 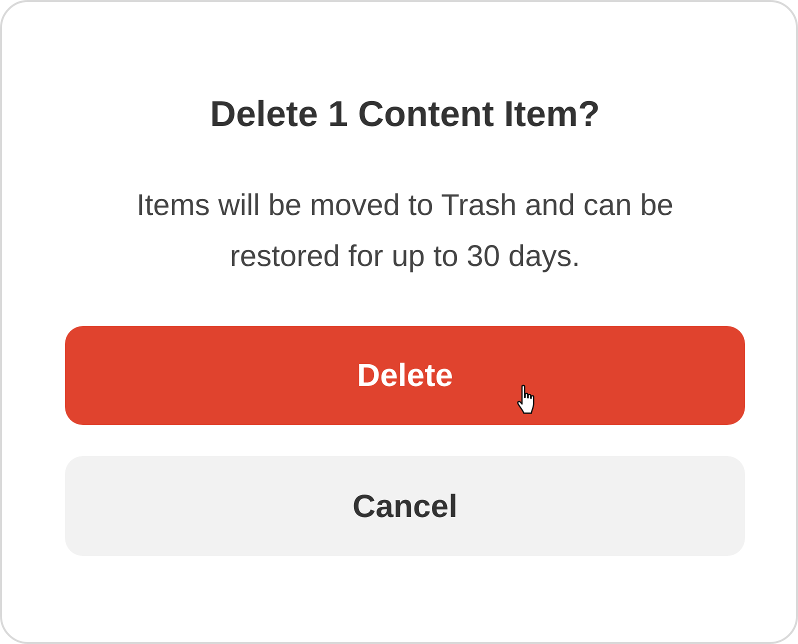 What do you see at coordinates (405, 114) in the screenshot?
I see `dialog-title: Delete 1 Content Item?` at bounding box center [405, 114].